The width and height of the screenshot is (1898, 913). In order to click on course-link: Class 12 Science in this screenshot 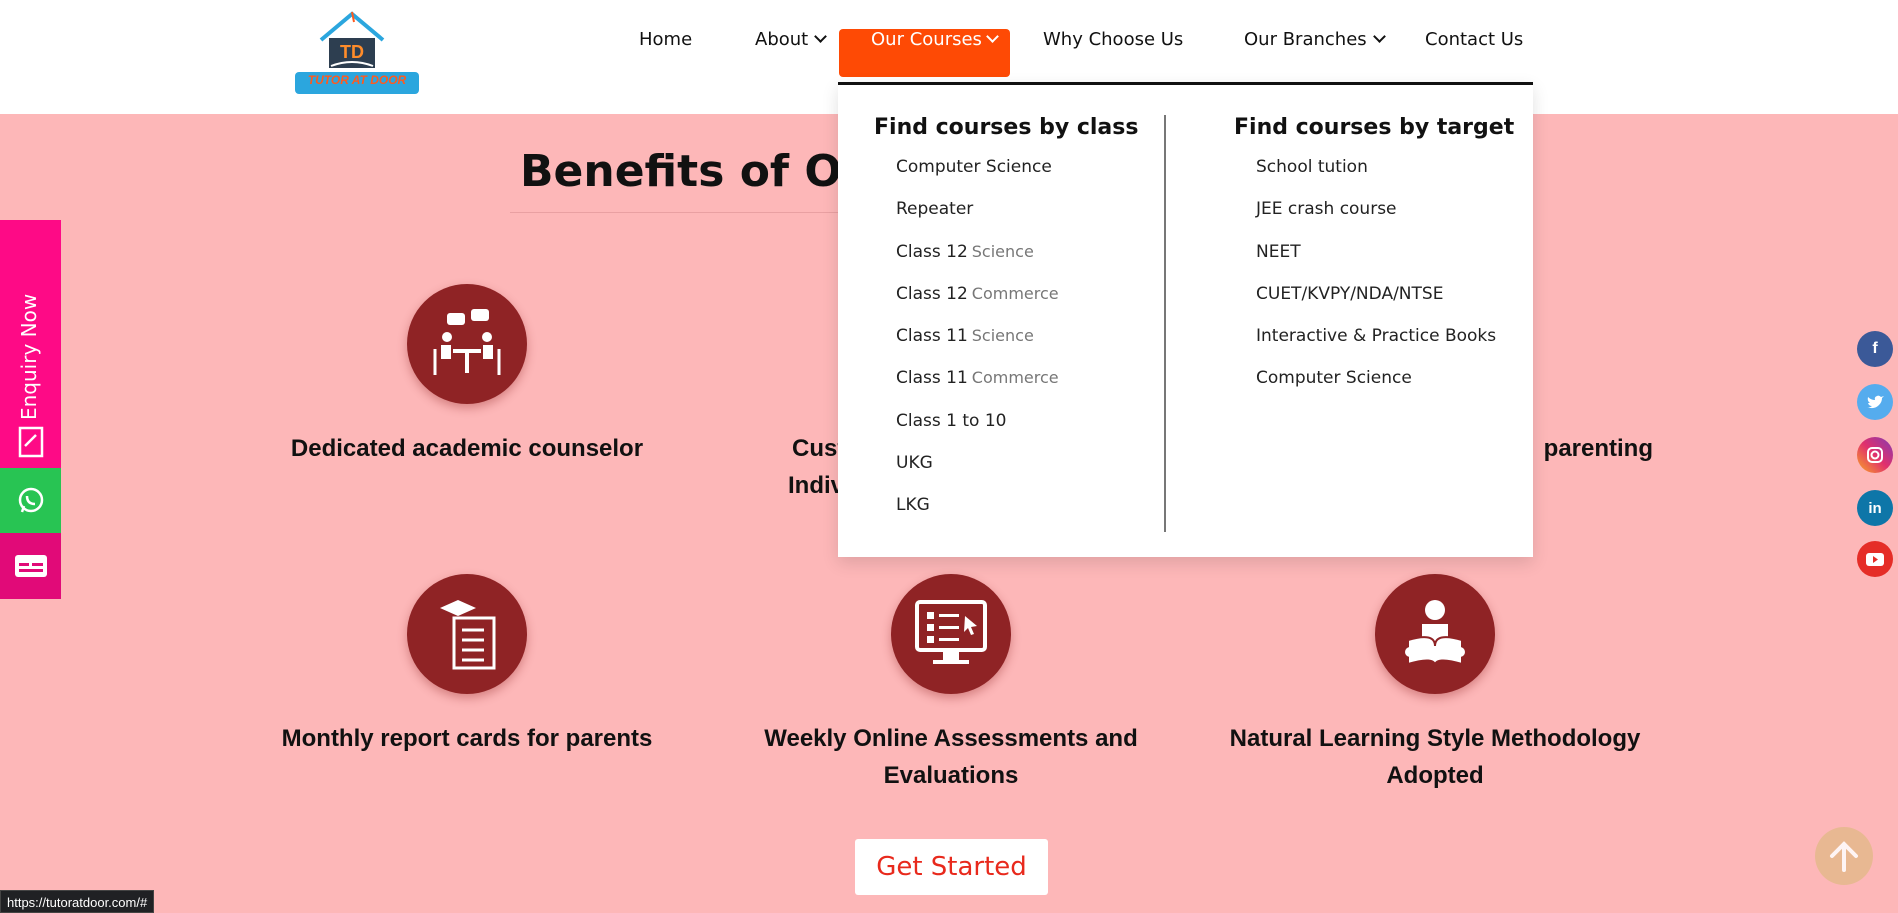, I will do `click(1006, 252)`.